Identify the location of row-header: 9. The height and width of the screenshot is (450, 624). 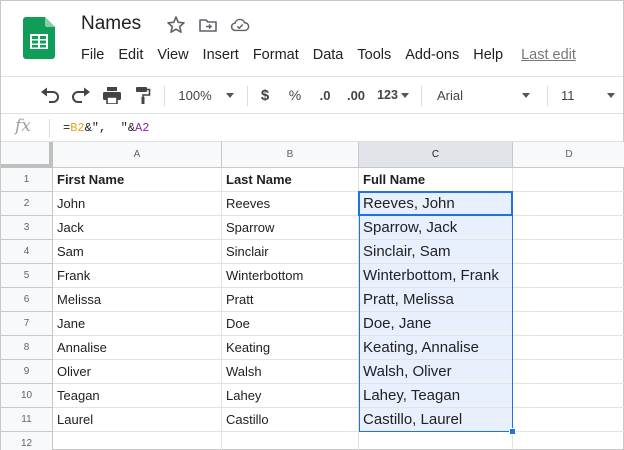
(27, 372).